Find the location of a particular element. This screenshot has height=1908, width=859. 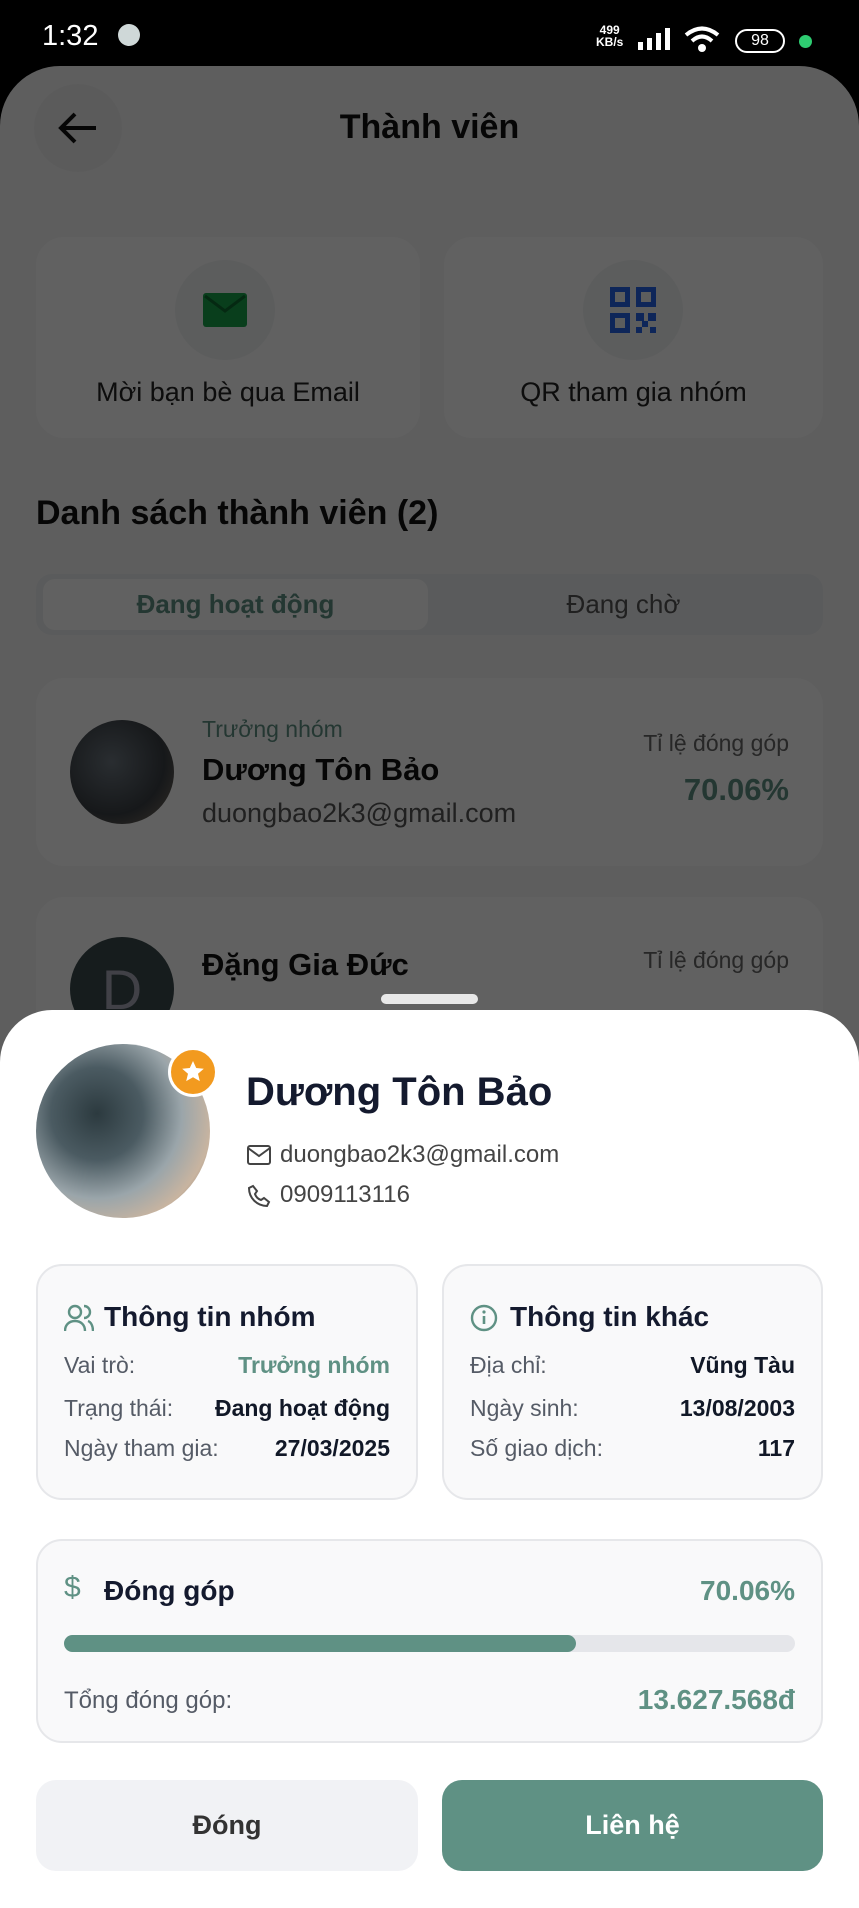

birthday-label: Ngày sinh: is located at coordinates (524, 1408).